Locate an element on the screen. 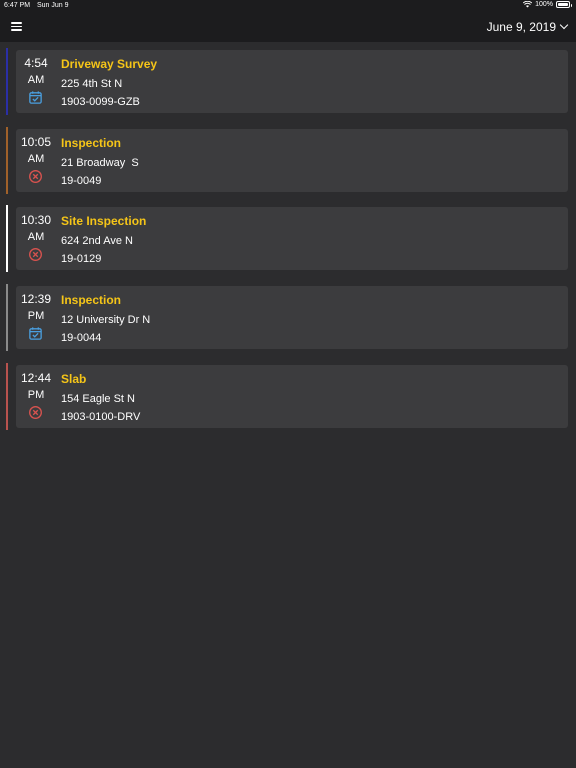 The height and width of the screenshot is (768, 576). status-date: Sun Jun 9 is located at coordinates (53, 5).